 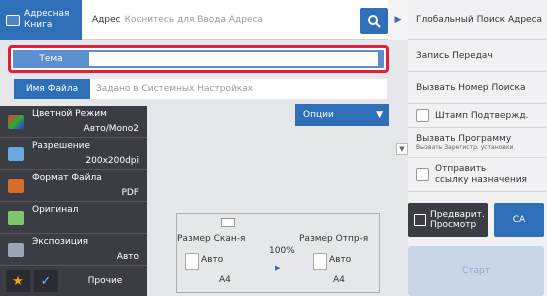 What do you see at coordinates (175, 89) in the screenshot?
I see `filename-placeholder: Задано в Системных Настройках` at bounding box center [175, 89].